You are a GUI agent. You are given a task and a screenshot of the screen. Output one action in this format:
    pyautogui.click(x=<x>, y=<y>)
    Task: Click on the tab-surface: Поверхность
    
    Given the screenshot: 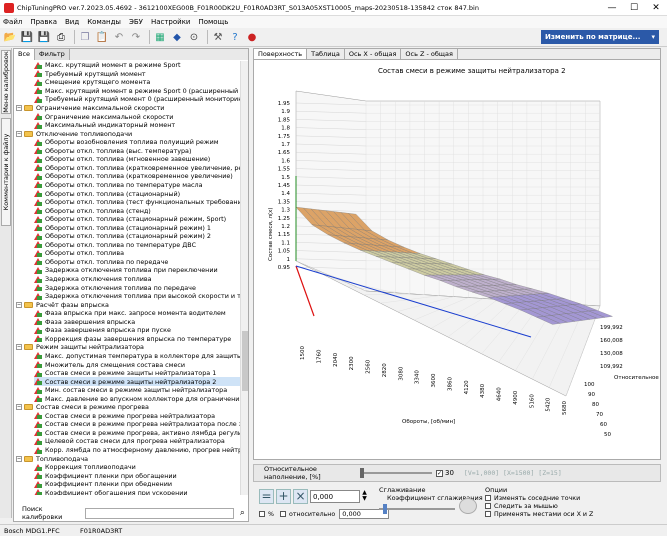 What is the action you would take?
    pyautogui.click(x=281, y=54)
    